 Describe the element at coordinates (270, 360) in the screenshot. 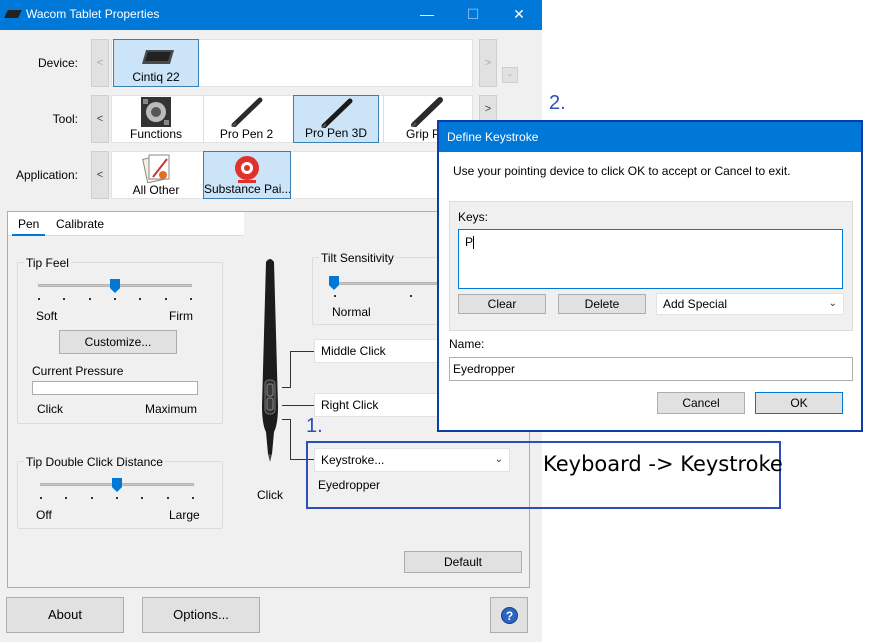

I see `pen-illustration` at that location.